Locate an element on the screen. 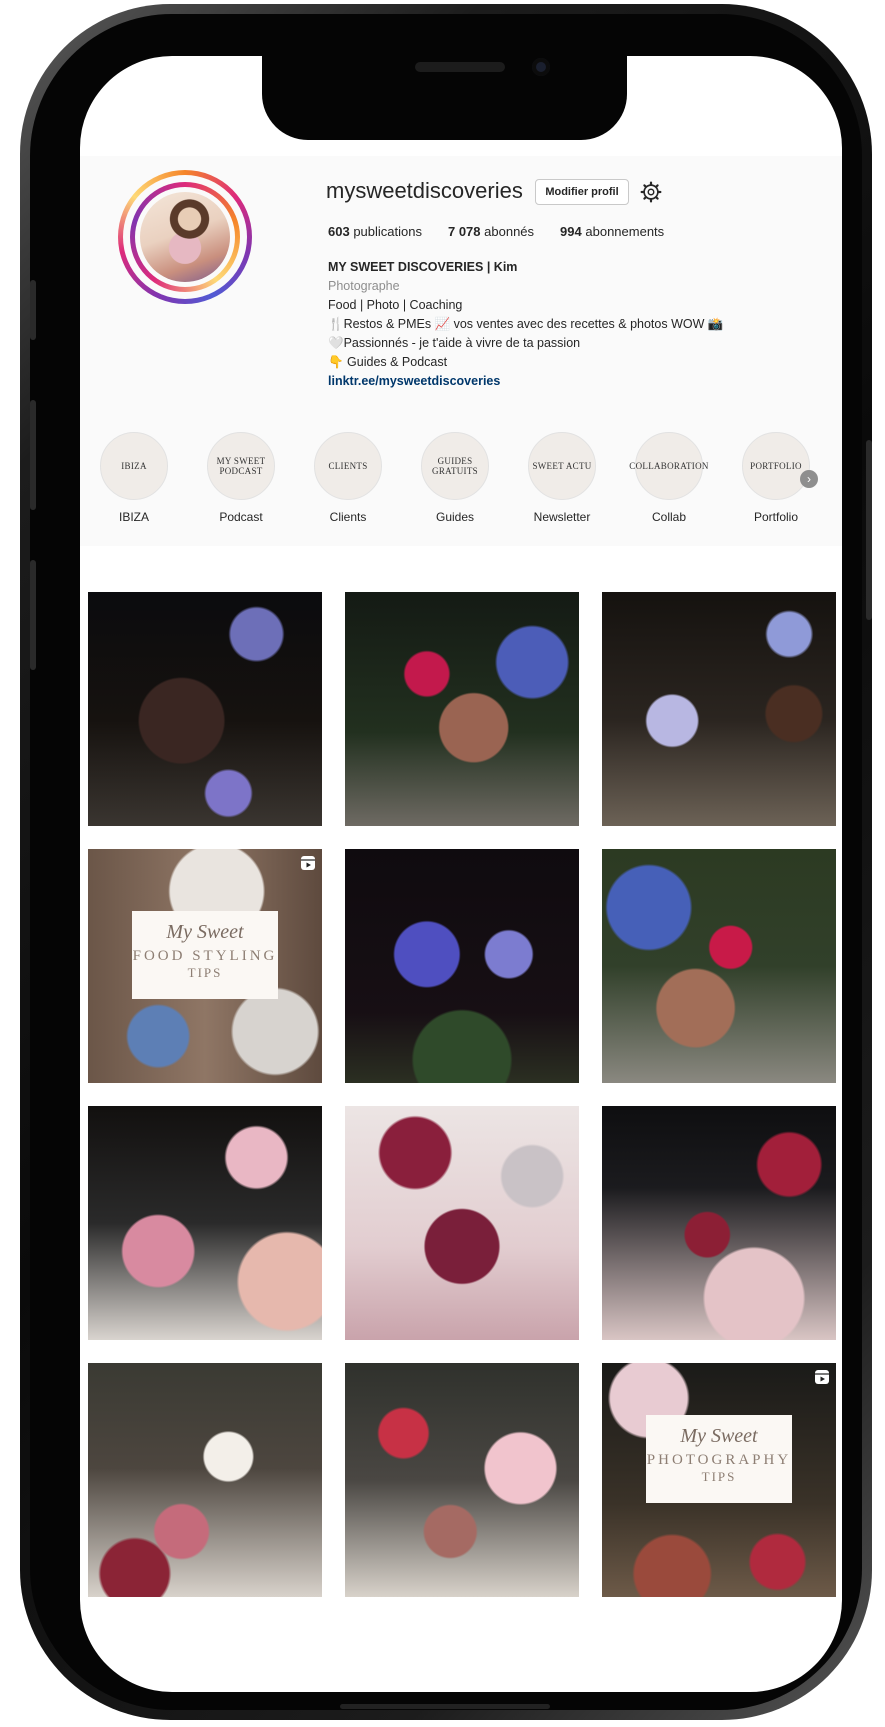 Image resolution: width=885 pixels, height=1727 pixels. highlight-cover: GUIDES GRATUITS is located at coordinates (455, 466).